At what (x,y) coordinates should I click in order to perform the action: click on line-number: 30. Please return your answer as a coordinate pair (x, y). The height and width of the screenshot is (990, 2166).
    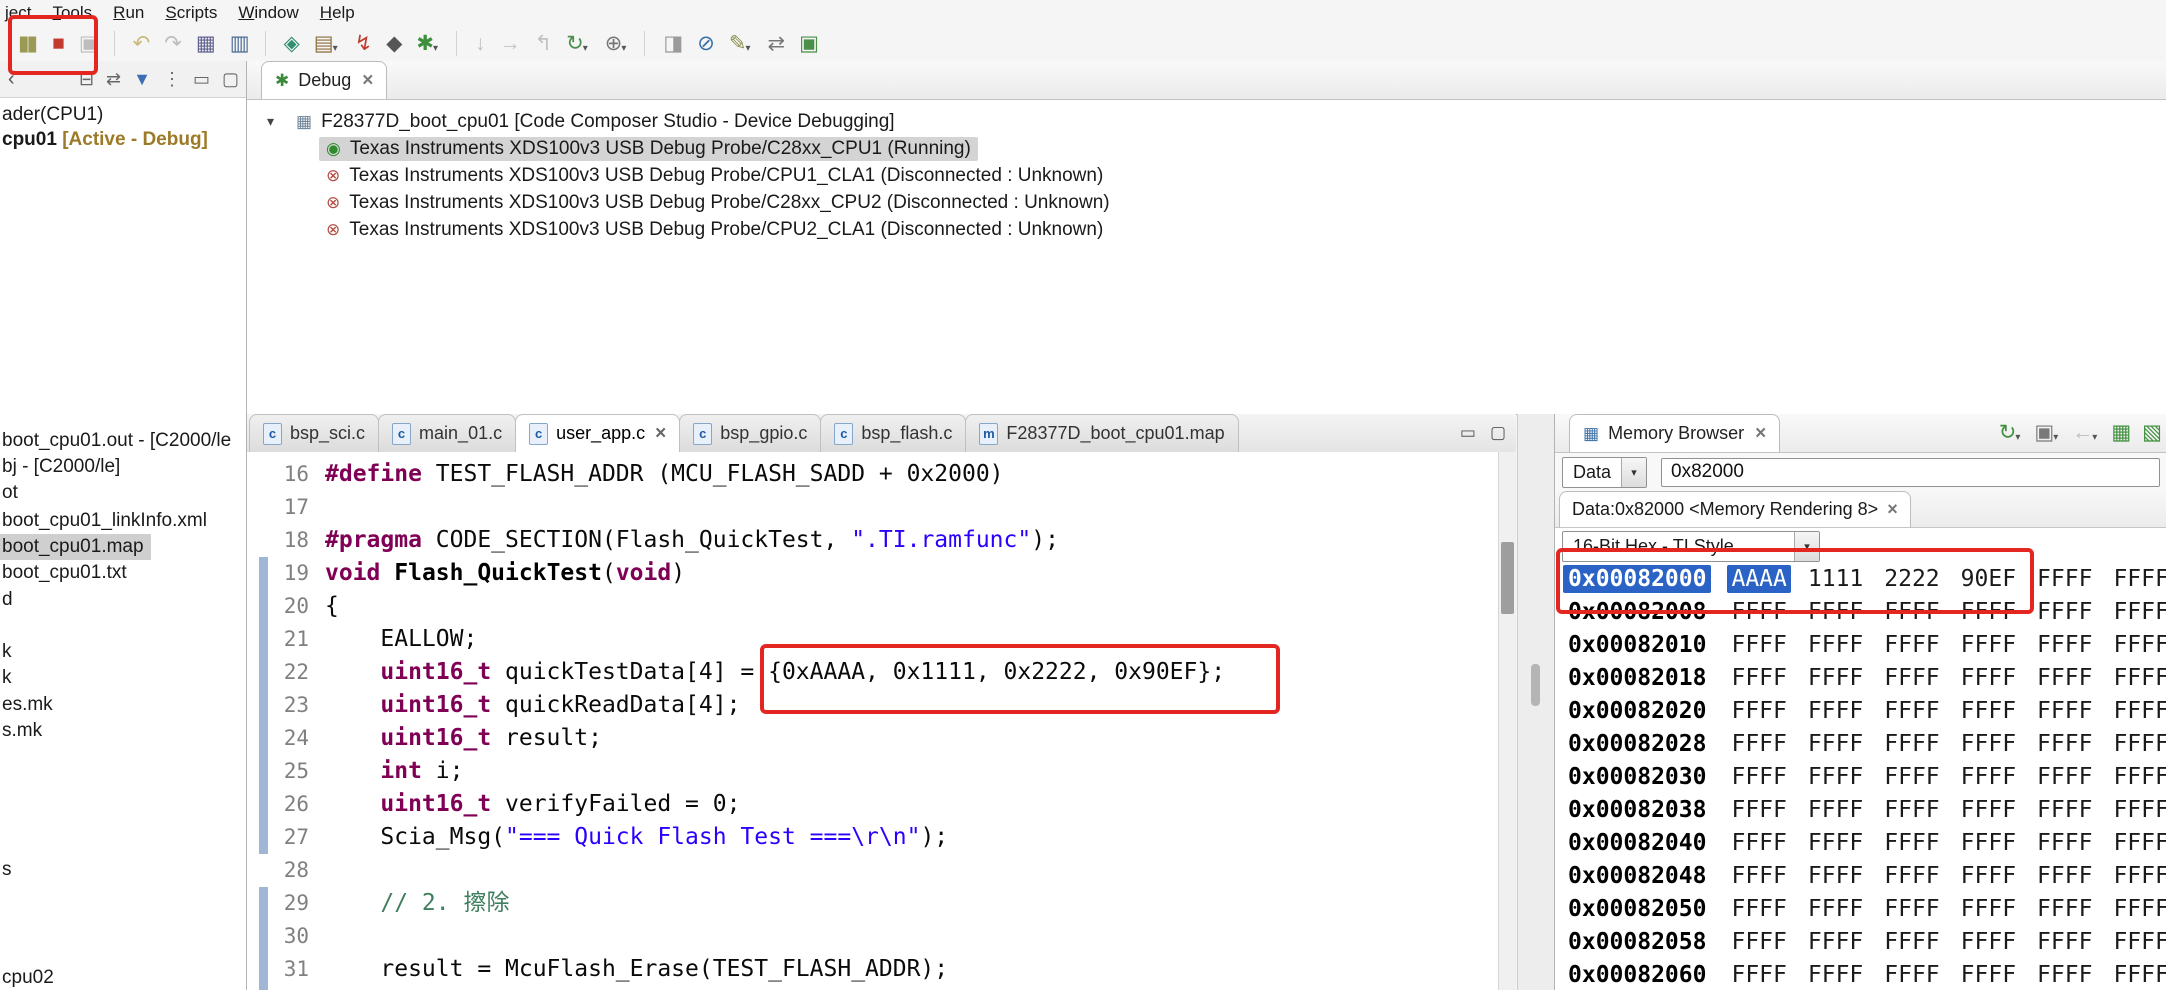
    Looking at the image, I should click on (278, 936).